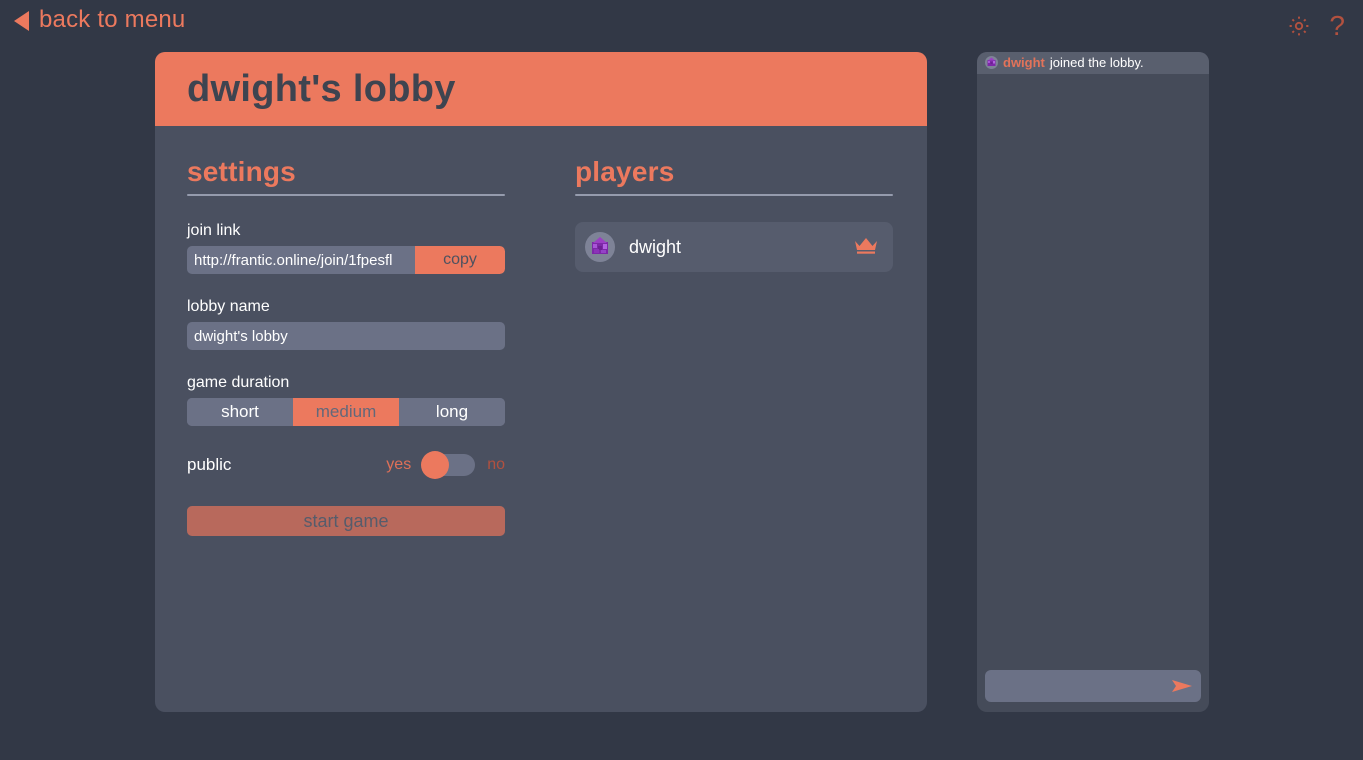 The image size is (1363, 760). Describe the element at coordinates (734, 346) in the screenshot. I see `players-column: players dwight` at that location.